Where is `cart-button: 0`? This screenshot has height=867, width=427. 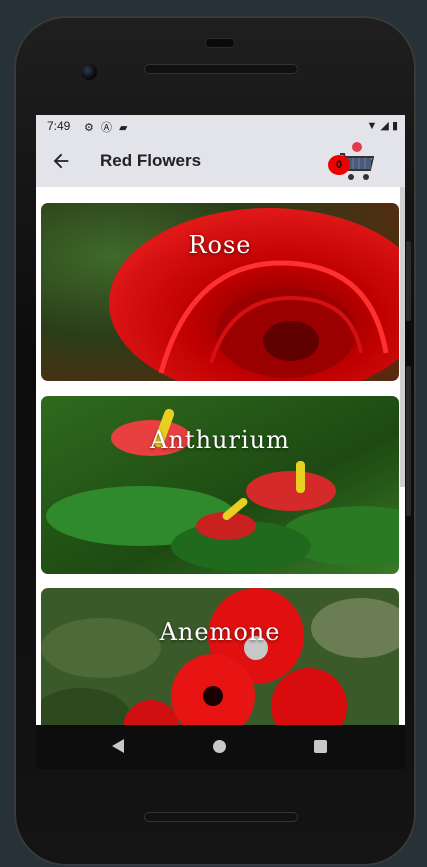 cart-button: 0 is located at coordinates (350, 162).